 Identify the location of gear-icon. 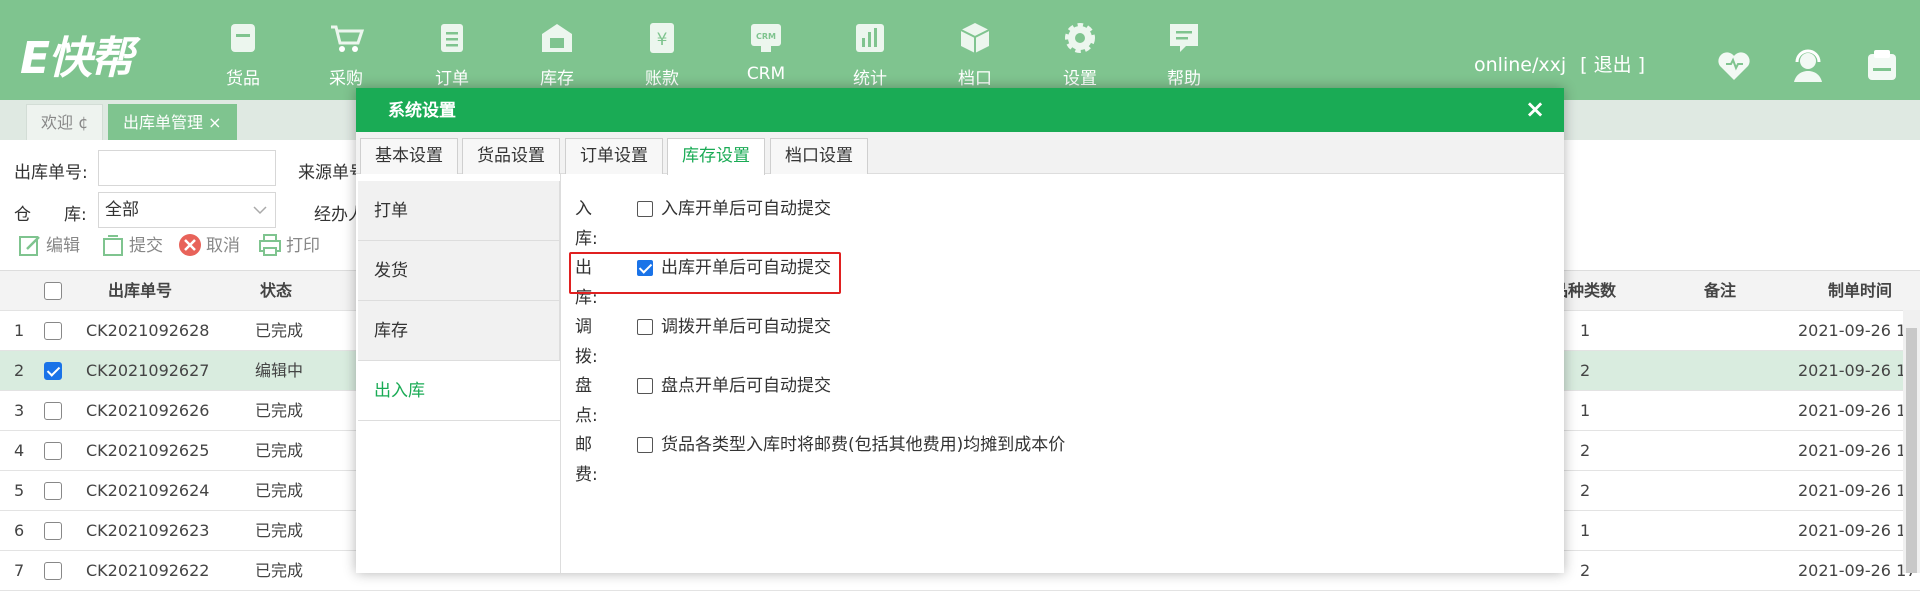
(1080, 38).